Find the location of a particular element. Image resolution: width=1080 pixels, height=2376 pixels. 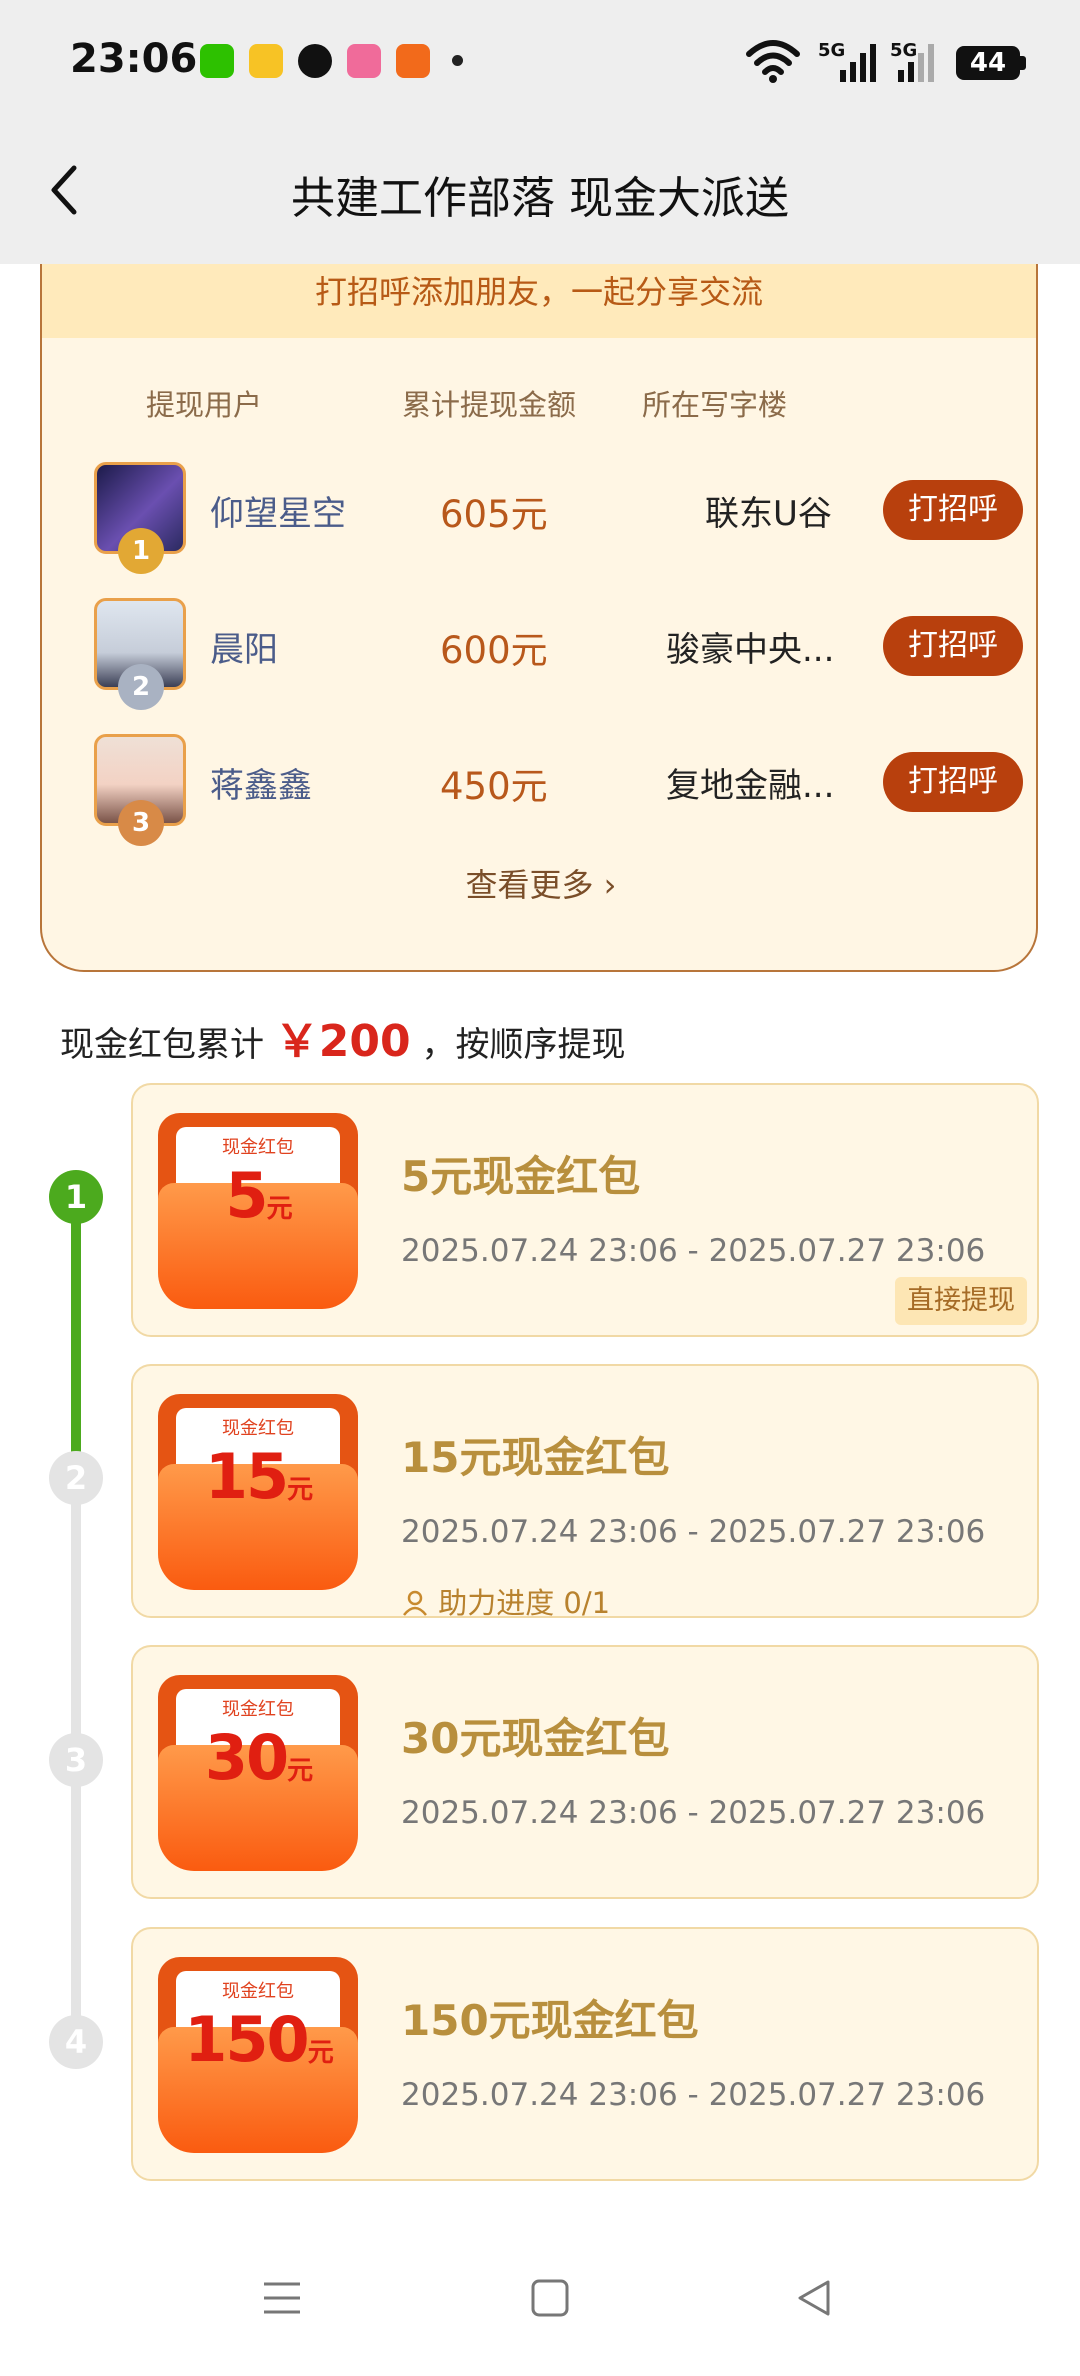

status-time: 23:06 is located at coordinates (134, 59).